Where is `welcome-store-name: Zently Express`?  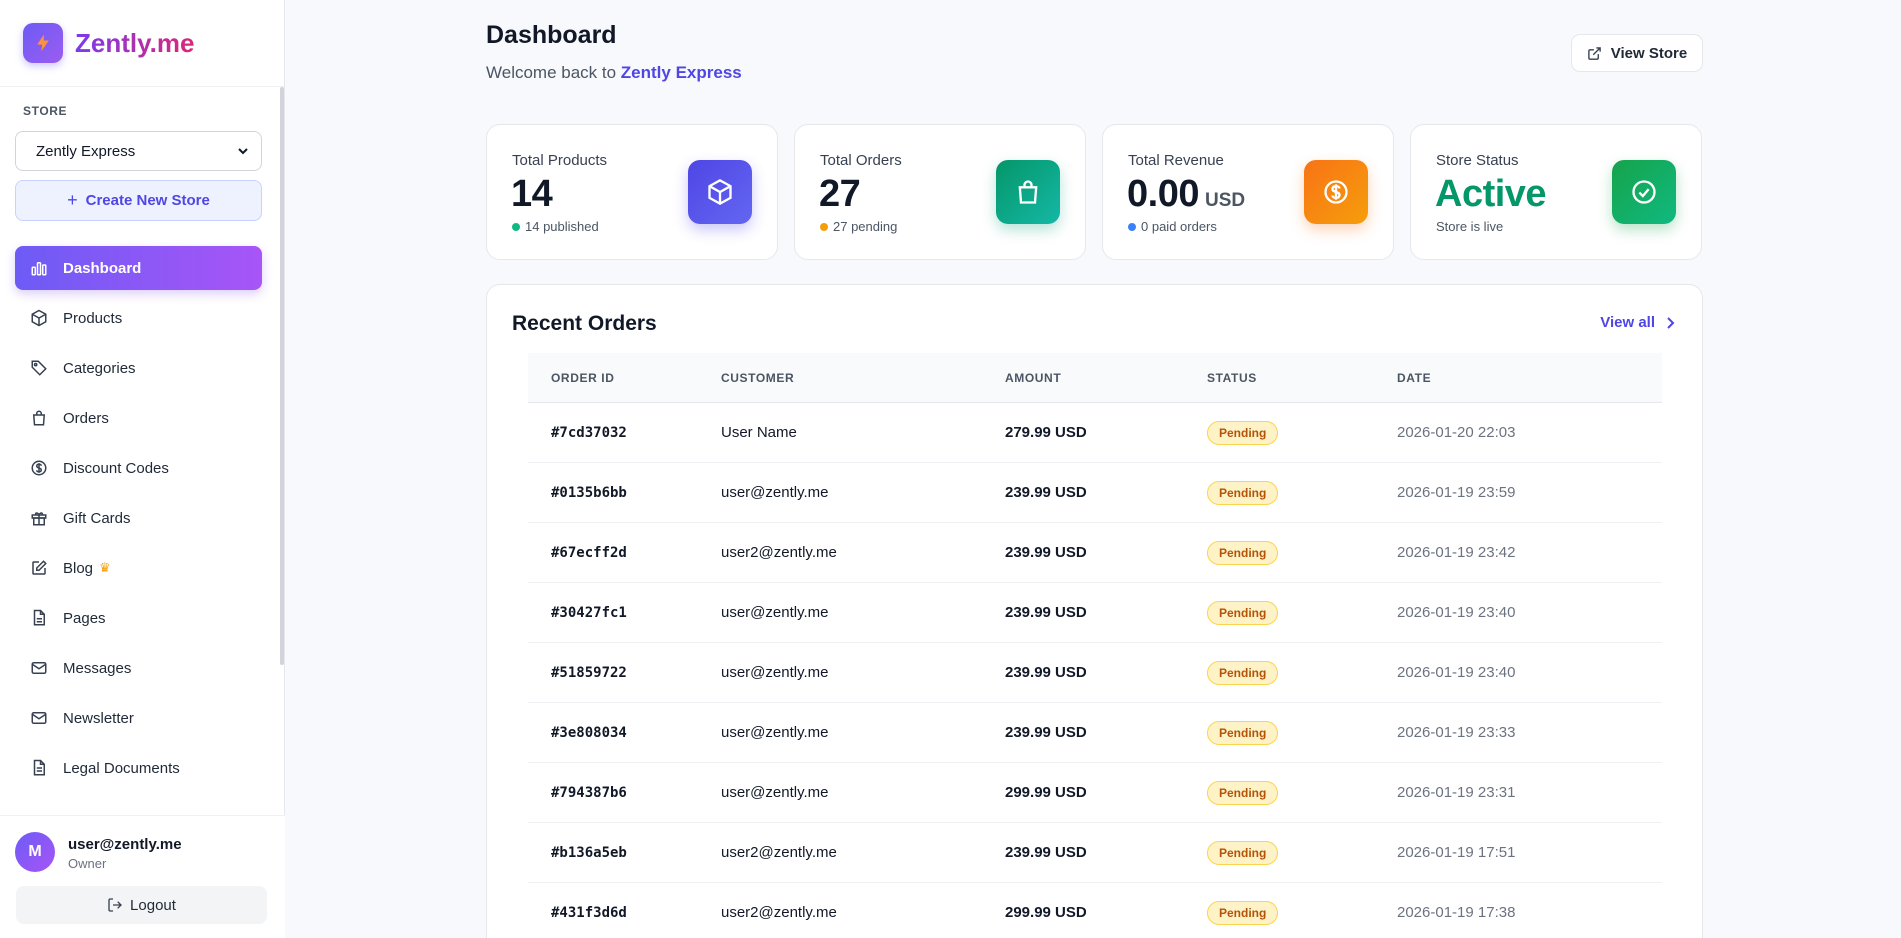 welcome-store-name: Zently Express is located at coordinates (681, 72).